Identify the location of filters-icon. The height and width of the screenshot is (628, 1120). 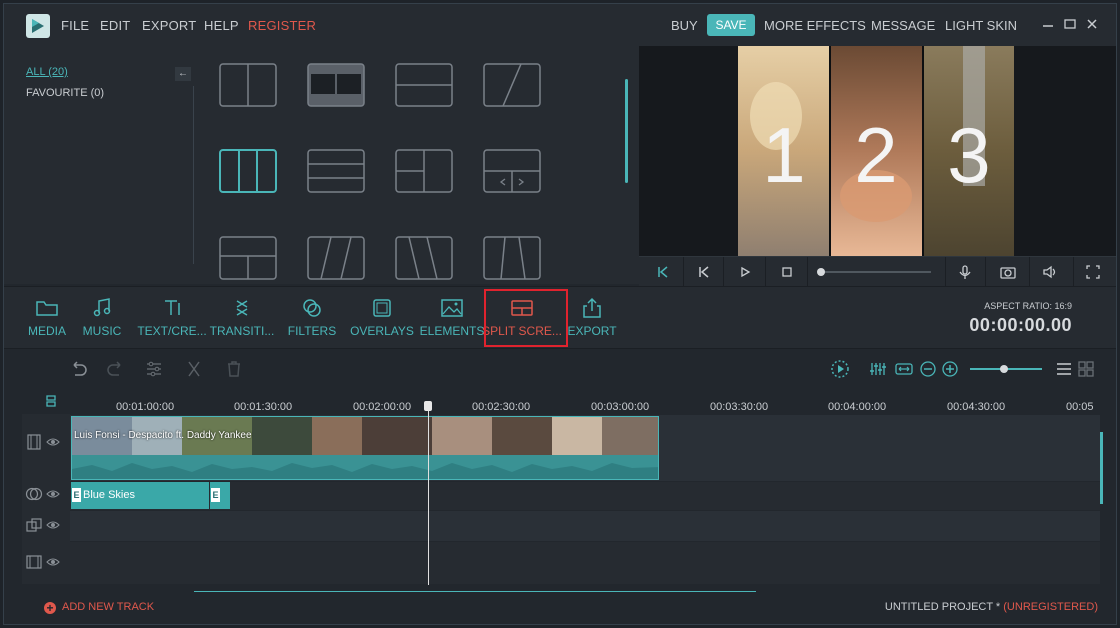
(312, 308).